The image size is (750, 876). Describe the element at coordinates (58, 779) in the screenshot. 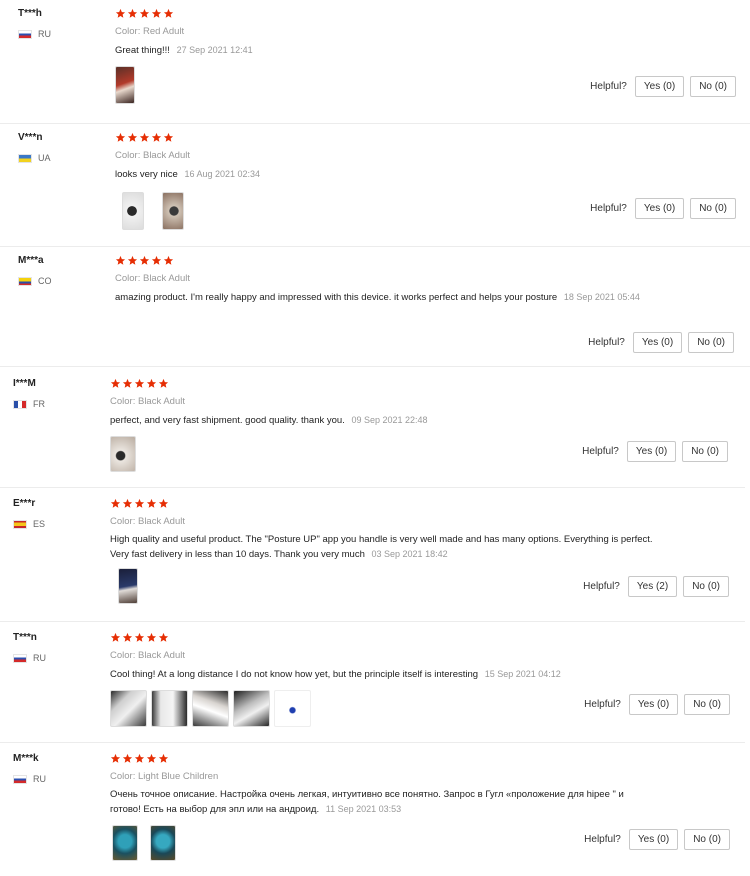

I see `reviewer-country: RU` at that location.